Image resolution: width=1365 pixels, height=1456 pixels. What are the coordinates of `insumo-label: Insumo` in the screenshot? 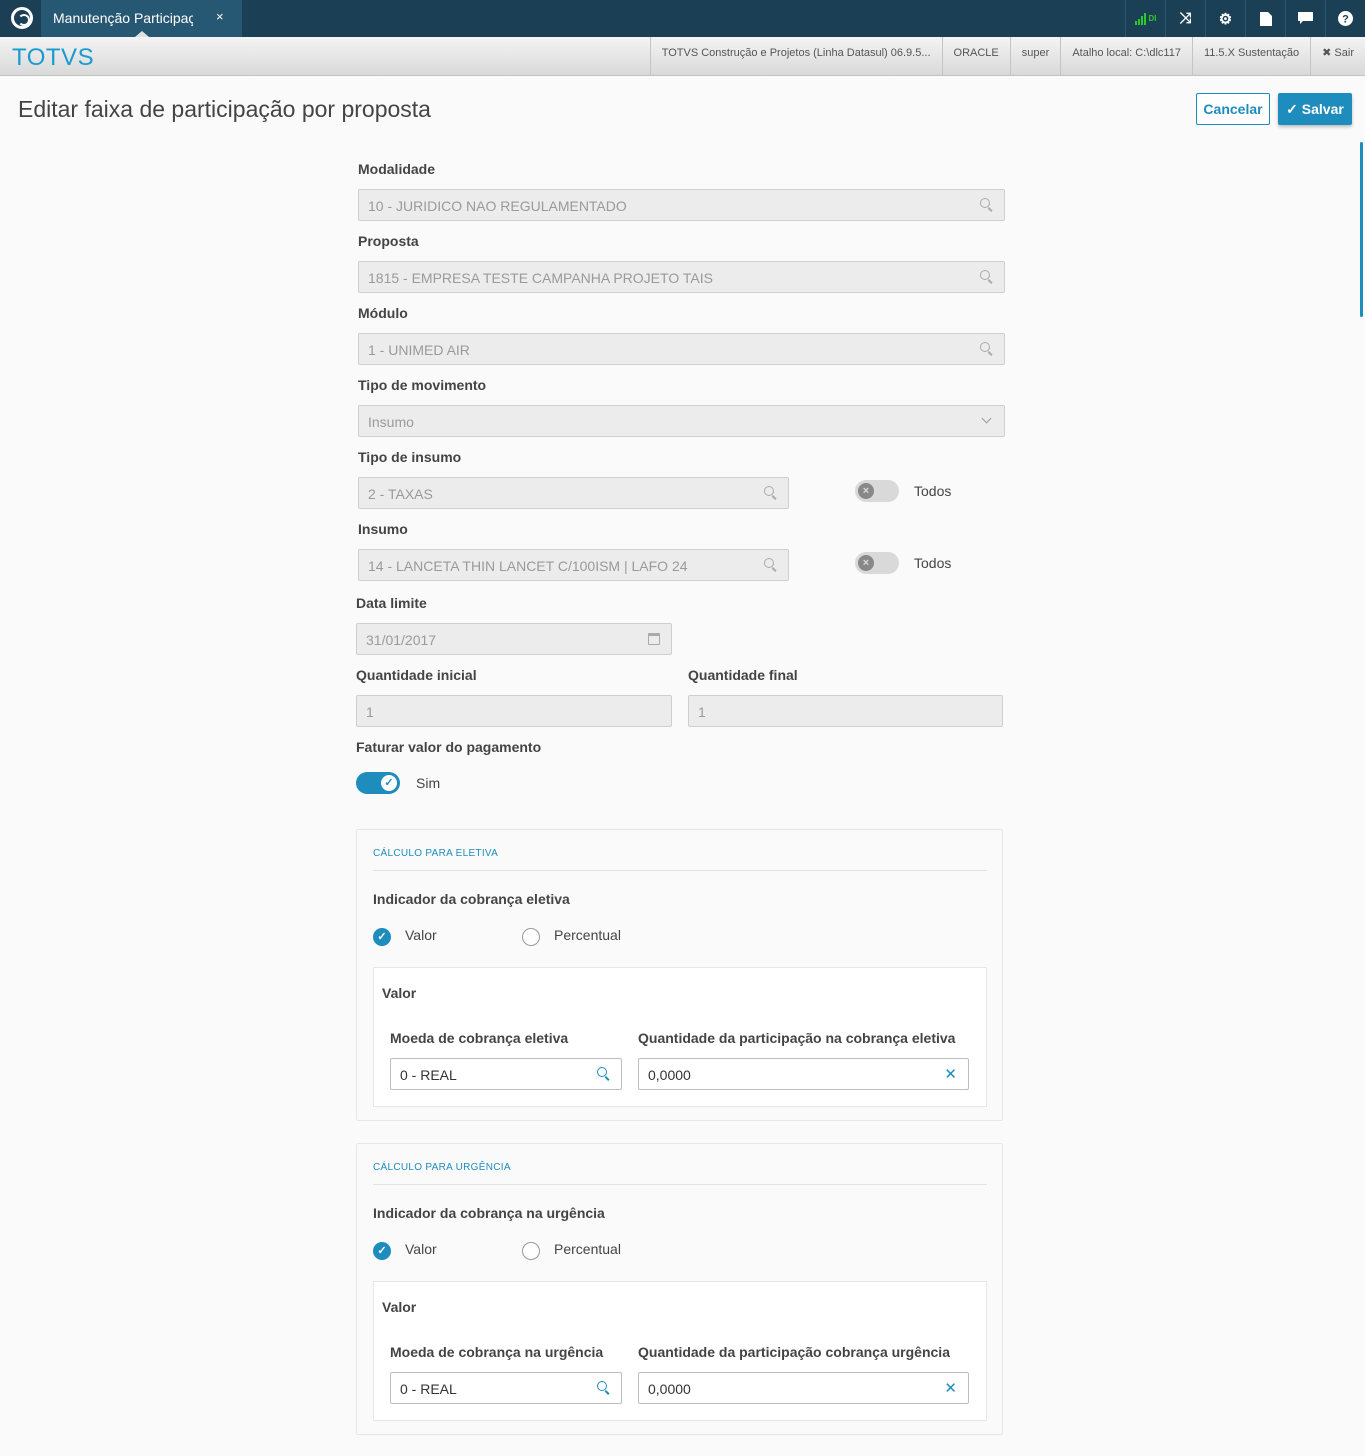 It's located at (383, 529).